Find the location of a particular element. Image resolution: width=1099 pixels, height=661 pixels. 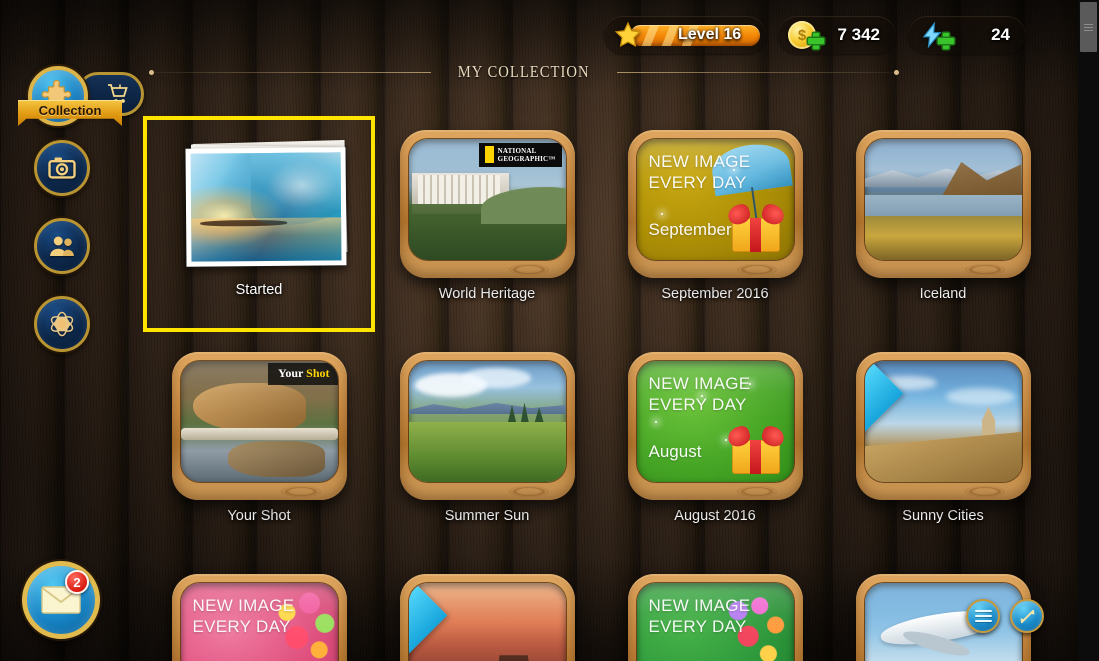

album-card-your-shot: Your Shot Your Shot is located at coordinates (259, 451).